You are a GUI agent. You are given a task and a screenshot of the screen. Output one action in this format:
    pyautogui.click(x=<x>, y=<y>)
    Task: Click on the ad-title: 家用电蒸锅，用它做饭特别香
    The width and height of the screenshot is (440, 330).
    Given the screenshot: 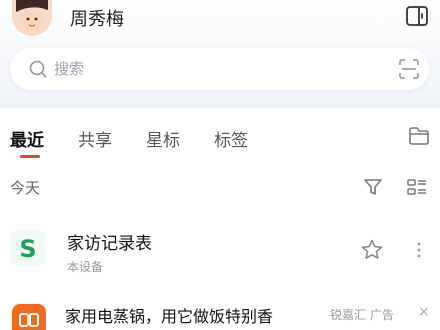 What is the action you would take?
    pyautogui.click(x=169, y=316)
    